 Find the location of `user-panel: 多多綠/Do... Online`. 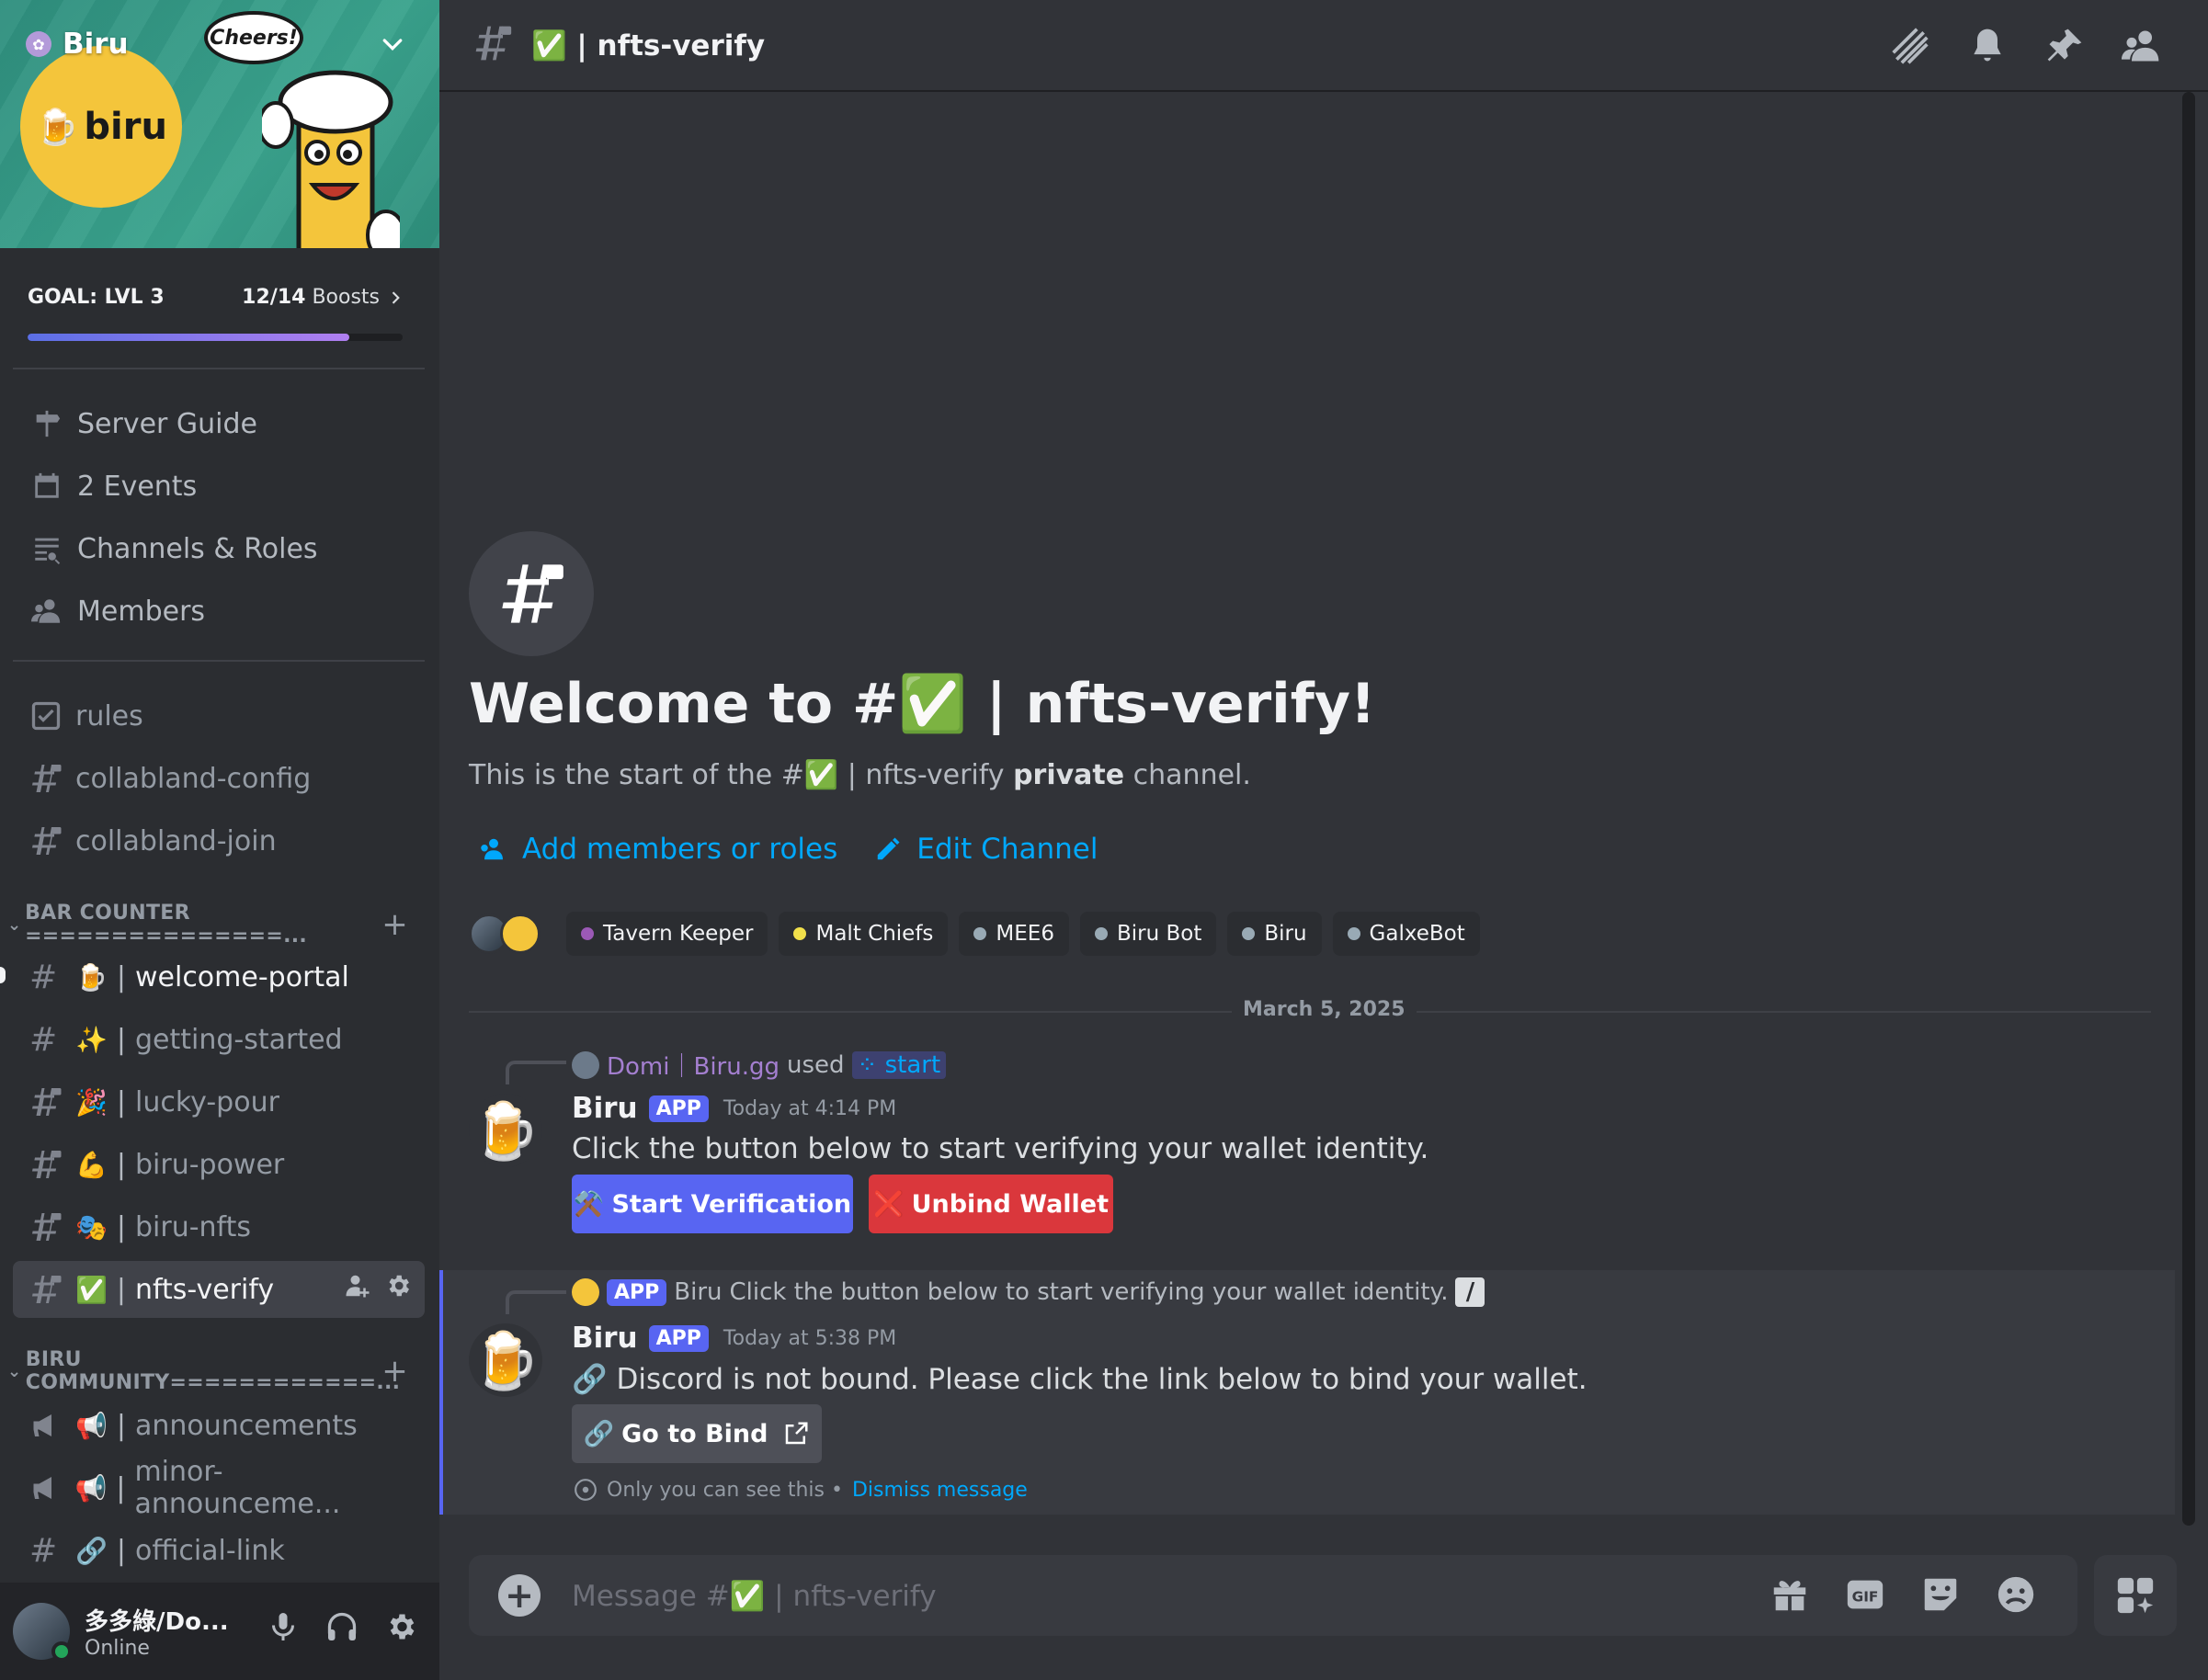

user-panel: 多多綠/Do... Online is located at coordinates (219, 1631).